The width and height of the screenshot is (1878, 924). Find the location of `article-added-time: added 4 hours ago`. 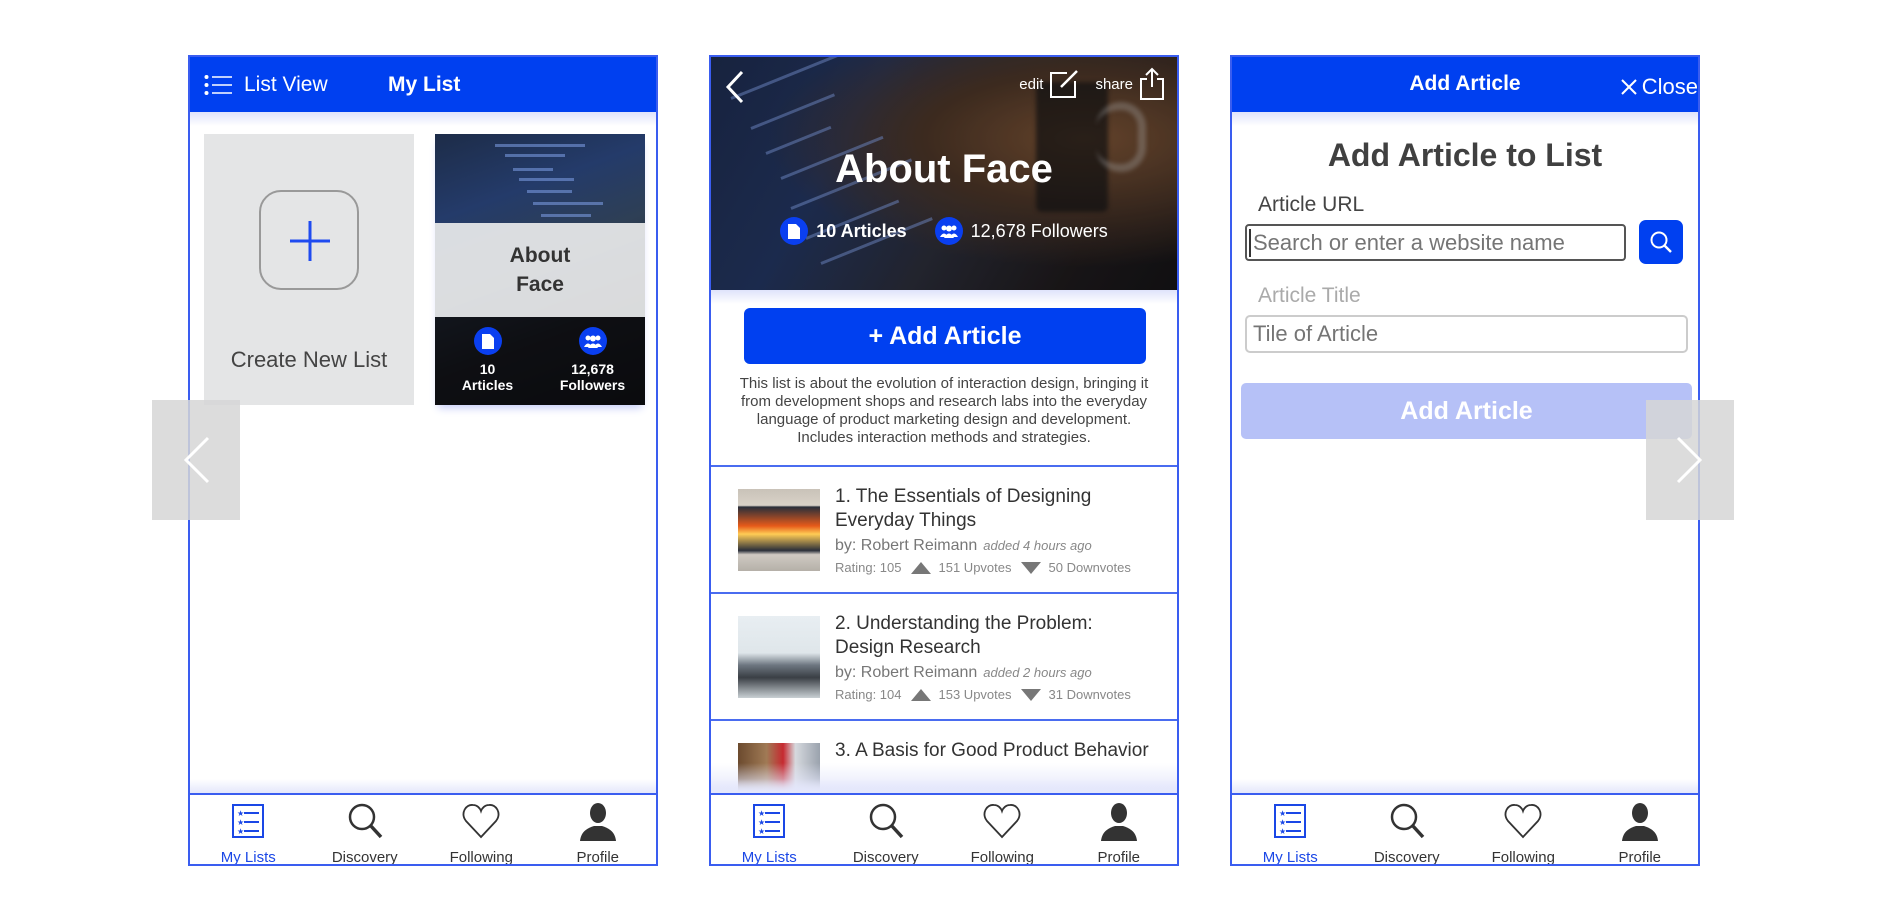

article-added-time: added 4 hours ago is located at coordinates (1037, 545).